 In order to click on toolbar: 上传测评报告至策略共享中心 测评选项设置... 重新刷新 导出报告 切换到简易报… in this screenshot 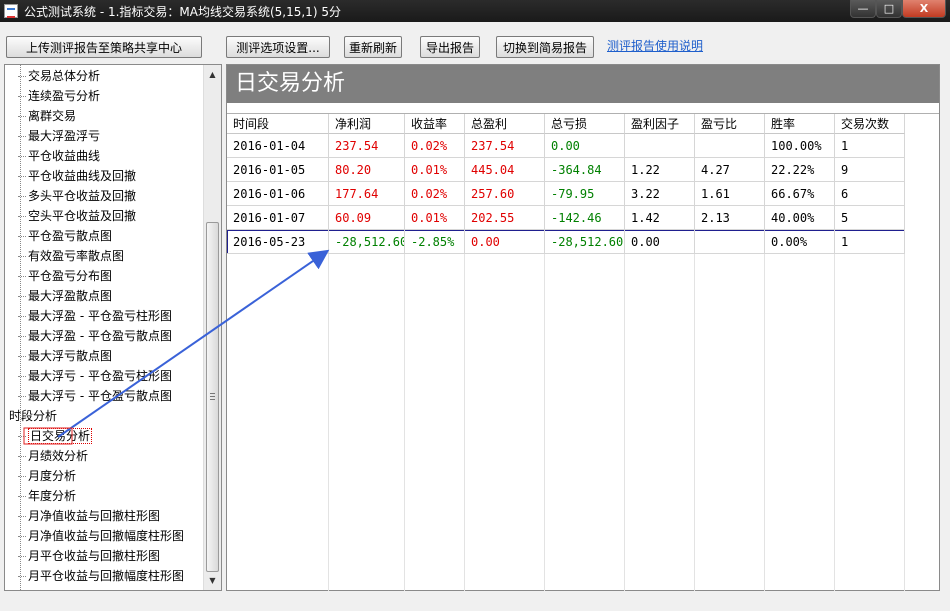, I will do `click(475, 42)`.